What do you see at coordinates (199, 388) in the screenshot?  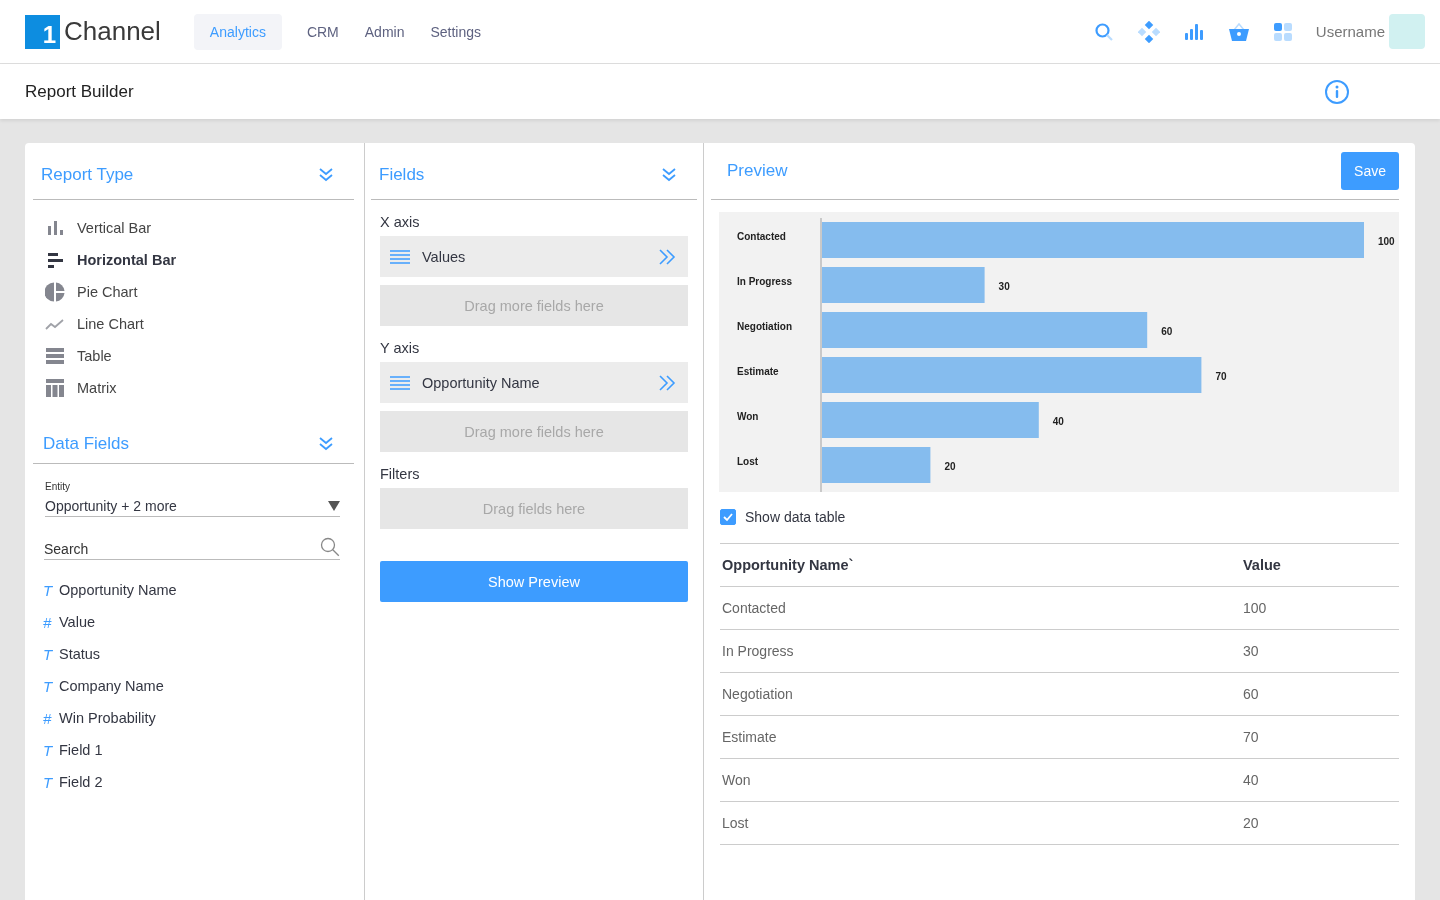 I see `report-type-item: Matrix` at bounding box center [199, 388].